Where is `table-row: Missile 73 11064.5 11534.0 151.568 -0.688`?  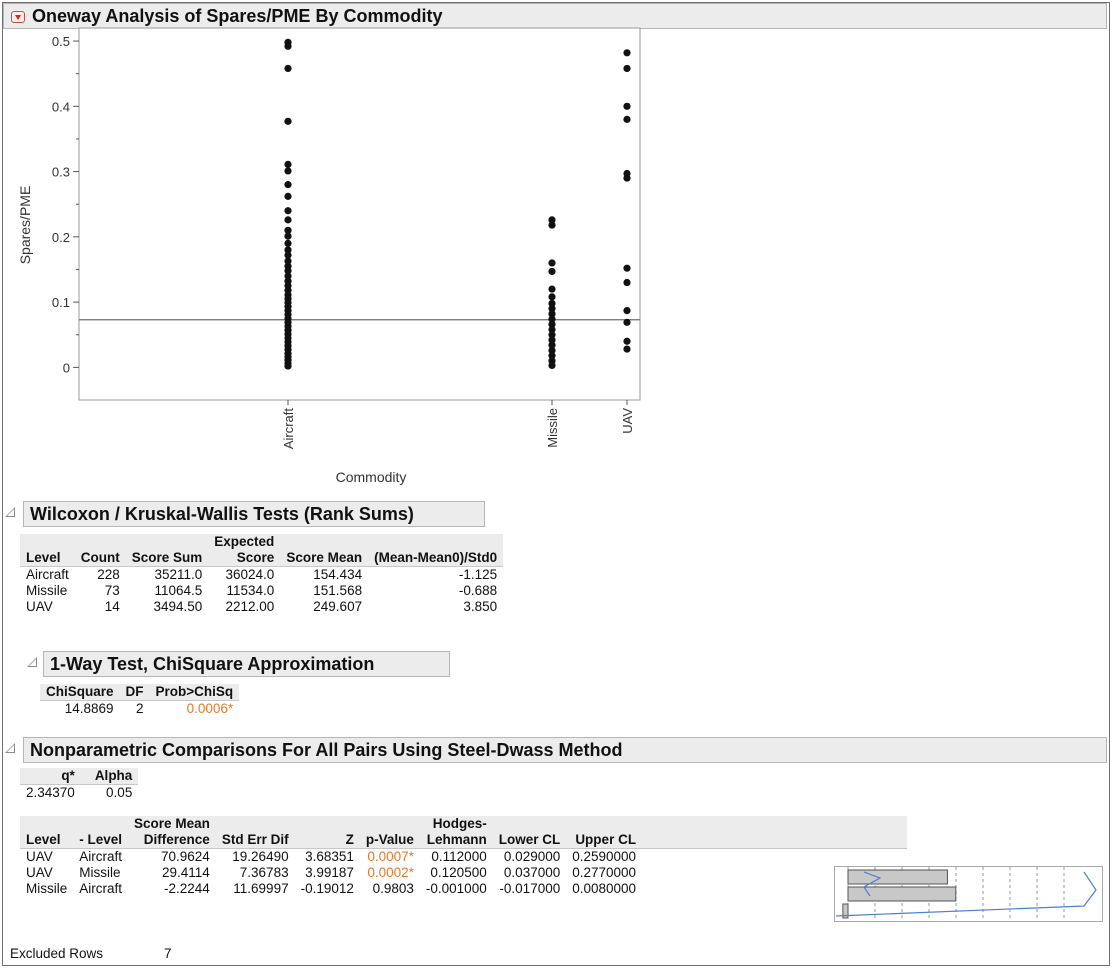 table-row: Missile 73 11064.5 11534.0 151.568 -0.688 is located at coordinates (261, 591).